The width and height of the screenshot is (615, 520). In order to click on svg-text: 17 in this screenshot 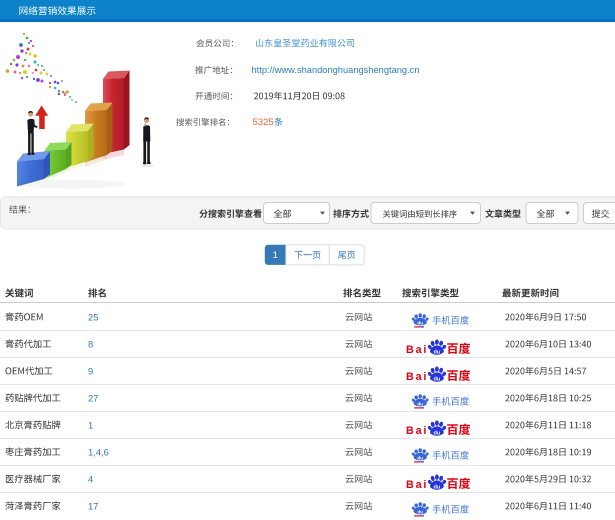, I will do `click(93, 505)`.